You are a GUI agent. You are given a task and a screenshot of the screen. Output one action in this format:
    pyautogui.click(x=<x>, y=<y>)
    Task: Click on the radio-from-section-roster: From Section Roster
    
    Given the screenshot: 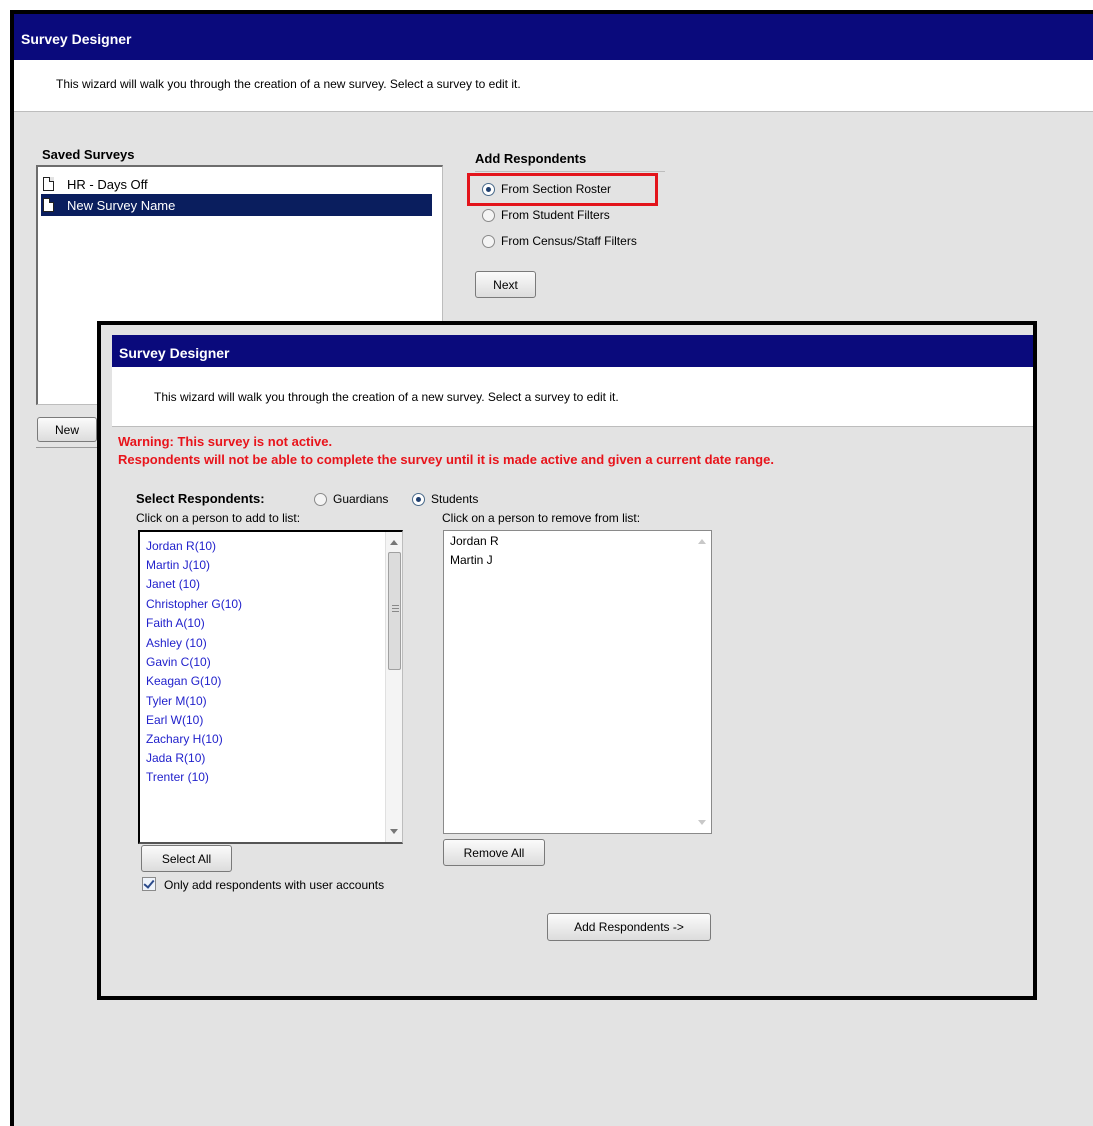 What is the action you would take?
    pyautogui.click(x=546, y=189)
    